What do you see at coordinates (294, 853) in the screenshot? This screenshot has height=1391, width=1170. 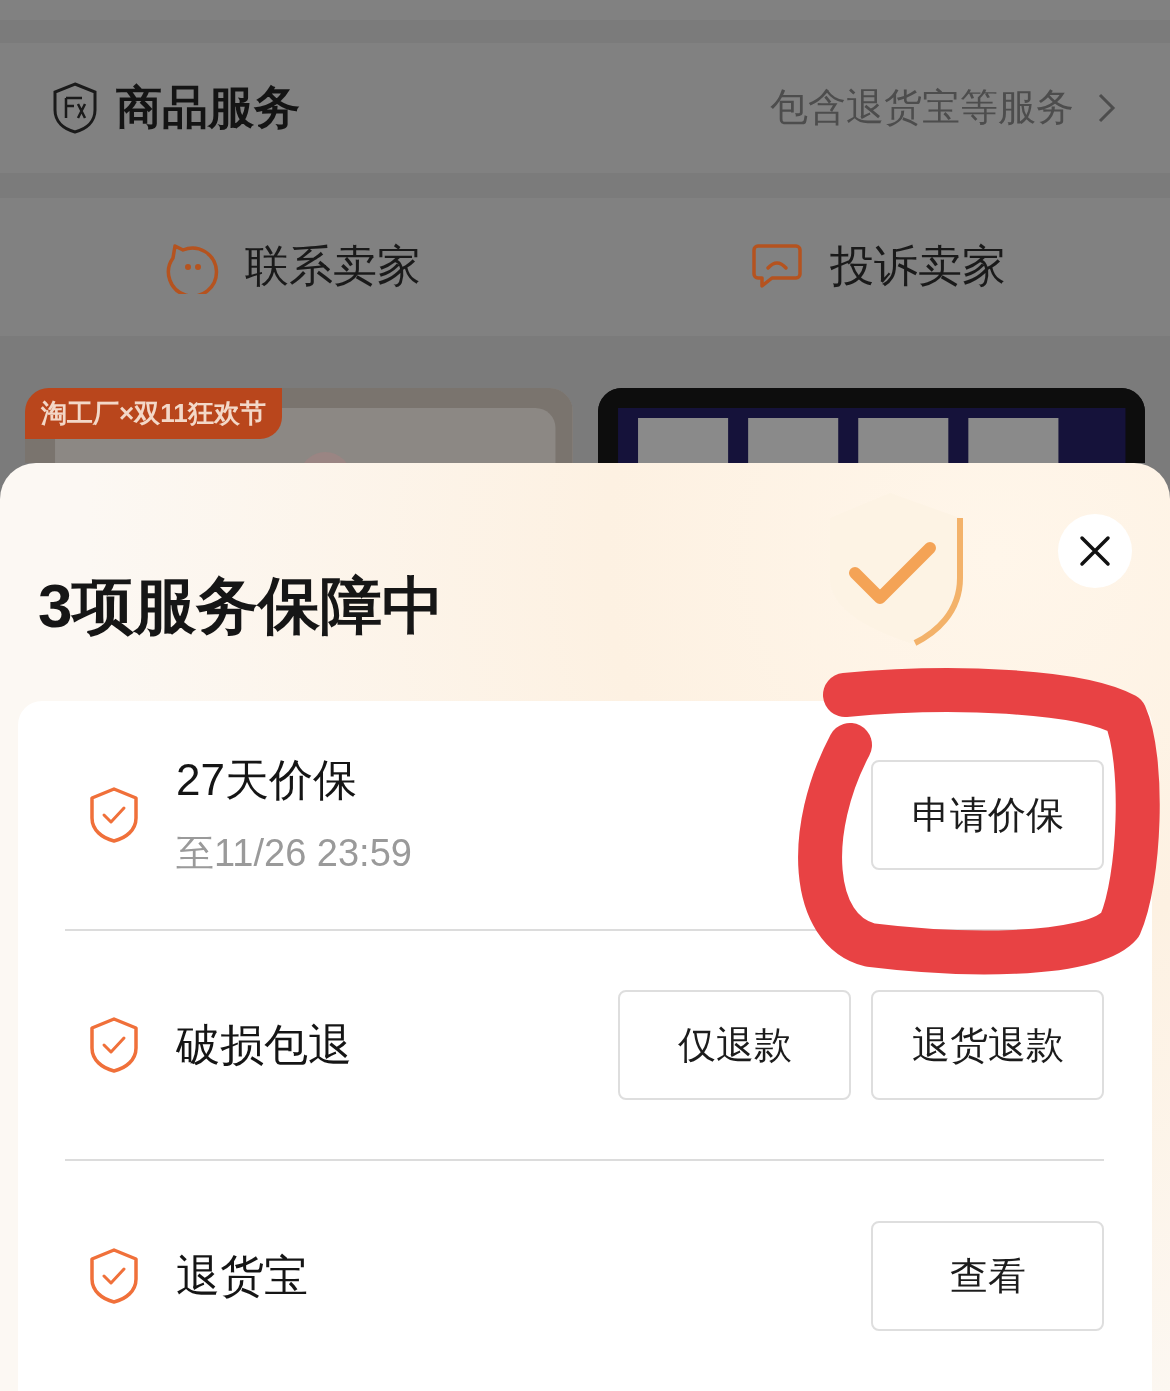 I see `valid-until-text: 至11/26 23:59` at bounding box center [294, 853].